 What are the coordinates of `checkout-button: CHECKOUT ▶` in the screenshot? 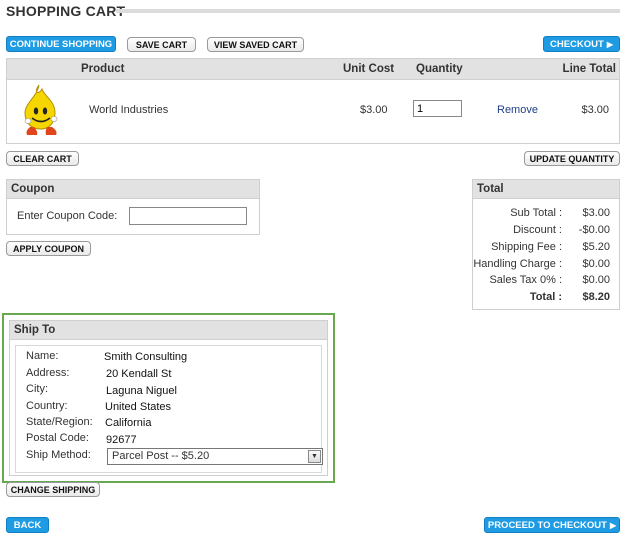 It's located at (581, 44).